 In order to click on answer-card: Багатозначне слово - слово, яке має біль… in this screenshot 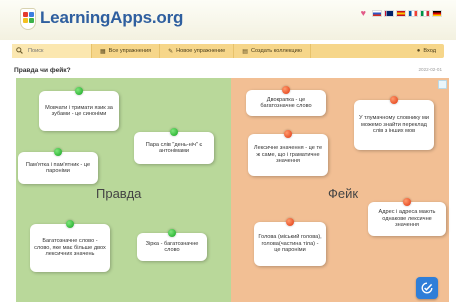, I will do `click(70, 246)`.